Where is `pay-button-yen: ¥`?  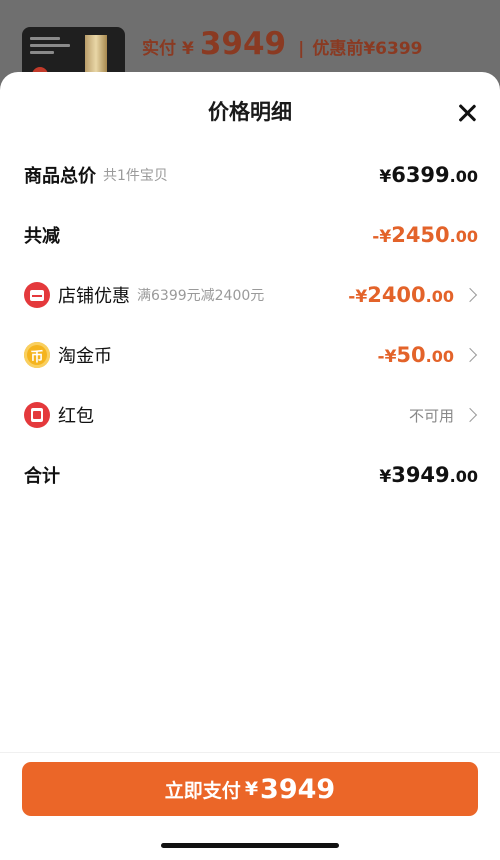 pay-button-yen: ¥ is located at coordinates (251, 789).